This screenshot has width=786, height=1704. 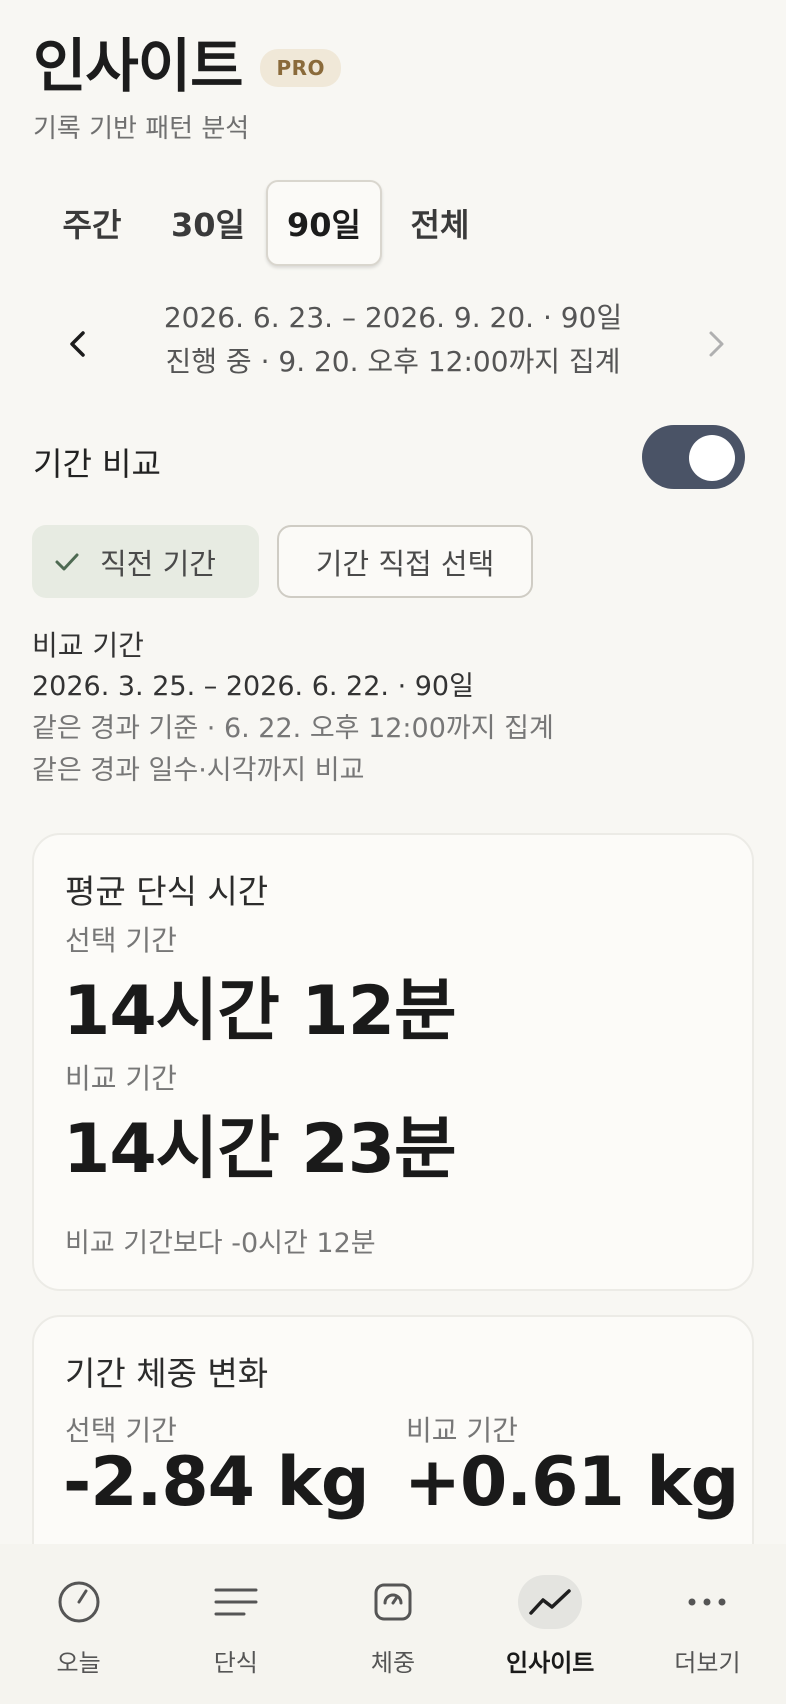 I want to click on range-tabs: 주간 30일 90일 전체, so click(x=266, y=223).